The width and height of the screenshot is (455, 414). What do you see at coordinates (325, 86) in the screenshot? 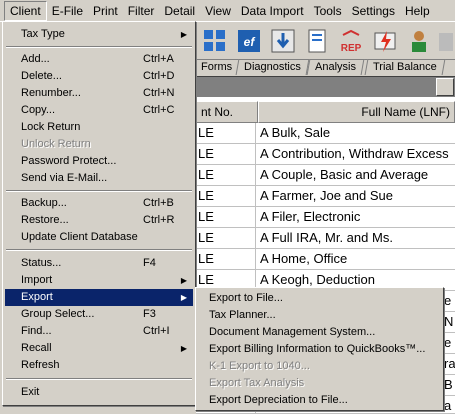
I see `grid-title-bar` at bounding box center [325, 86].